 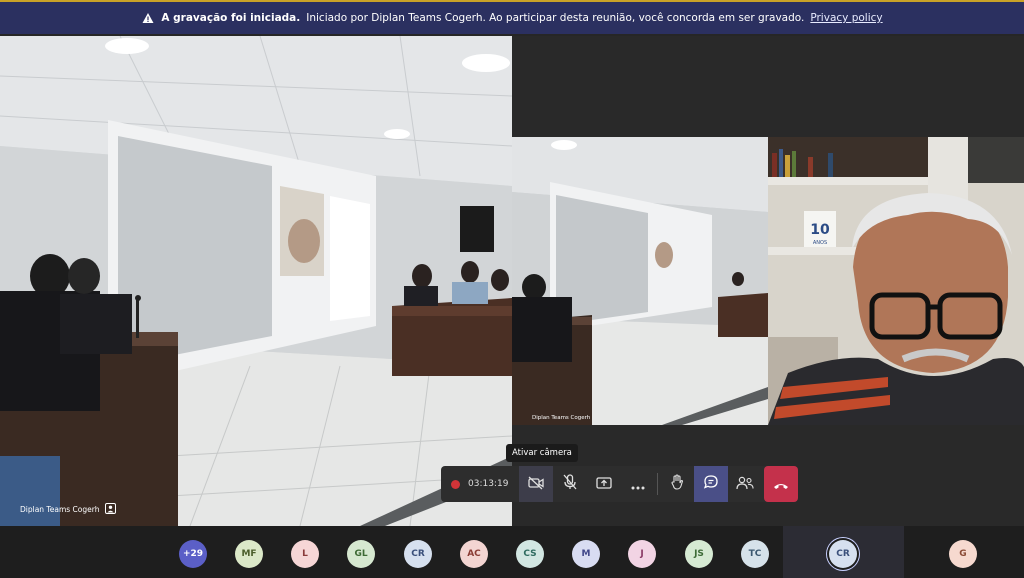 What do you see at coordinates (586, 554) in the screenshot?
I see `participant-avatar: M` at bounding box center [586, 554].